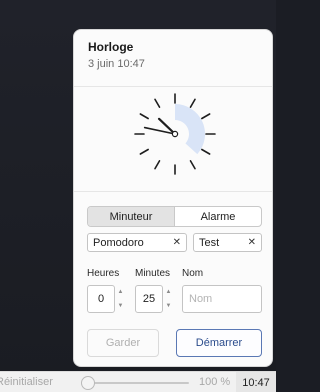 Image resolution: width=320 pixels, height=392 pixels. I want to click on minutes-label: Minutes, so click(153, 273).